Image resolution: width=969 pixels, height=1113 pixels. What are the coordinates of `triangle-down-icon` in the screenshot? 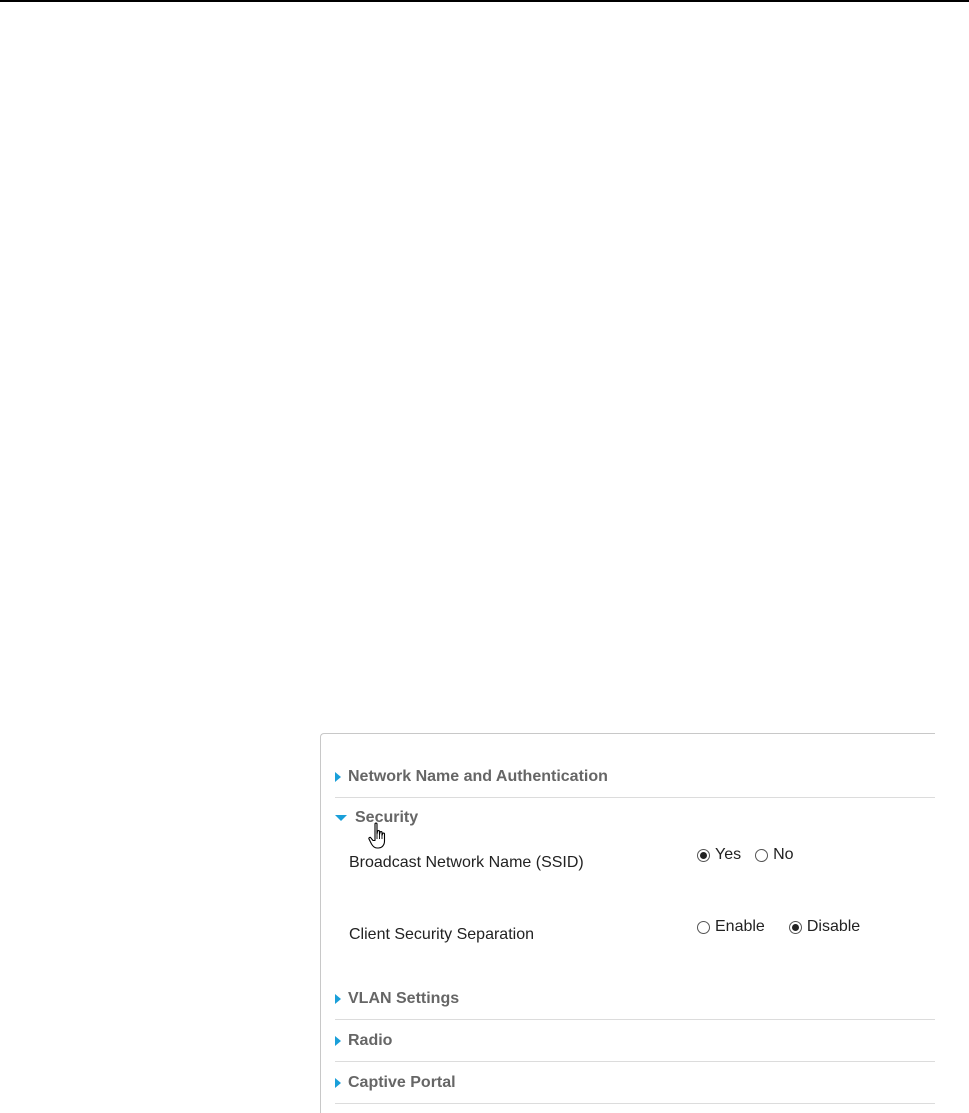 It's located at (341, 818).